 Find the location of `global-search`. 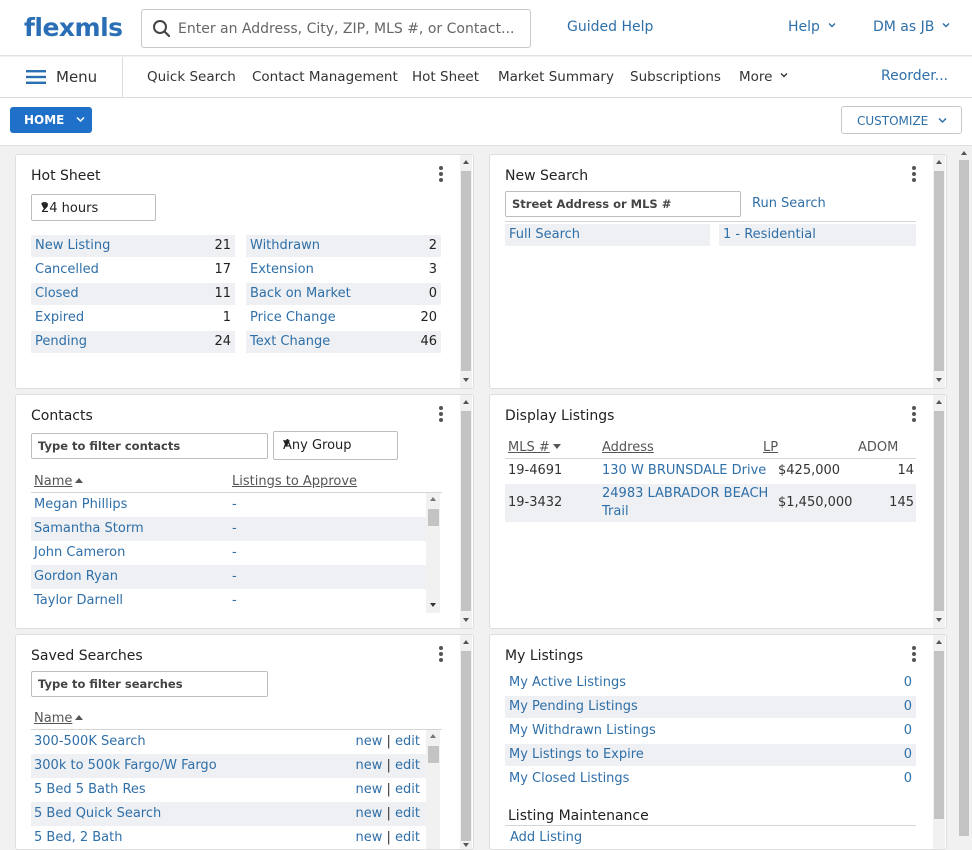

global-search is located at coordinates (336, 28).